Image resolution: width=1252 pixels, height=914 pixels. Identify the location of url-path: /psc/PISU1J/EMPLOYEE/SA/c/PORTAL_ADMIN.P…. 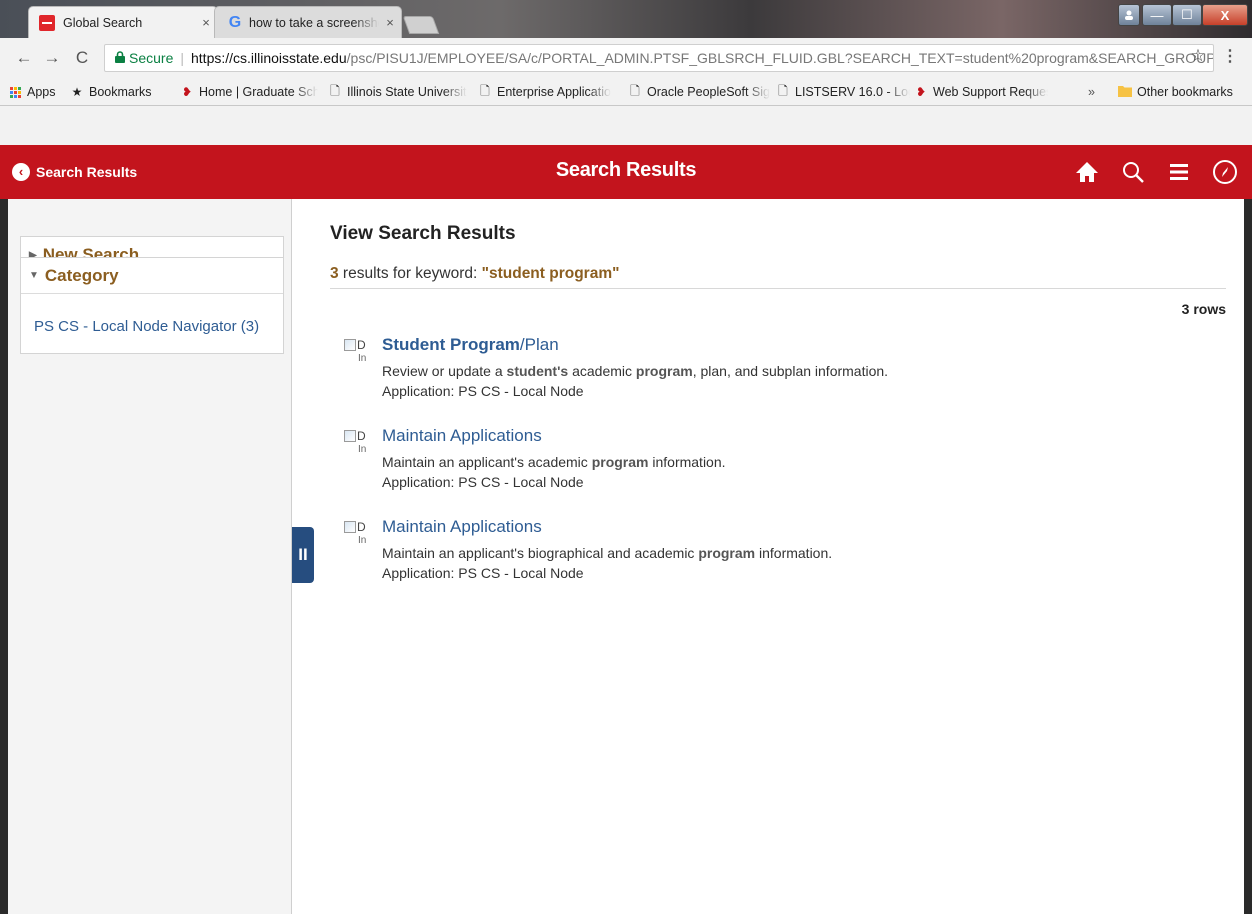
(780, 58).